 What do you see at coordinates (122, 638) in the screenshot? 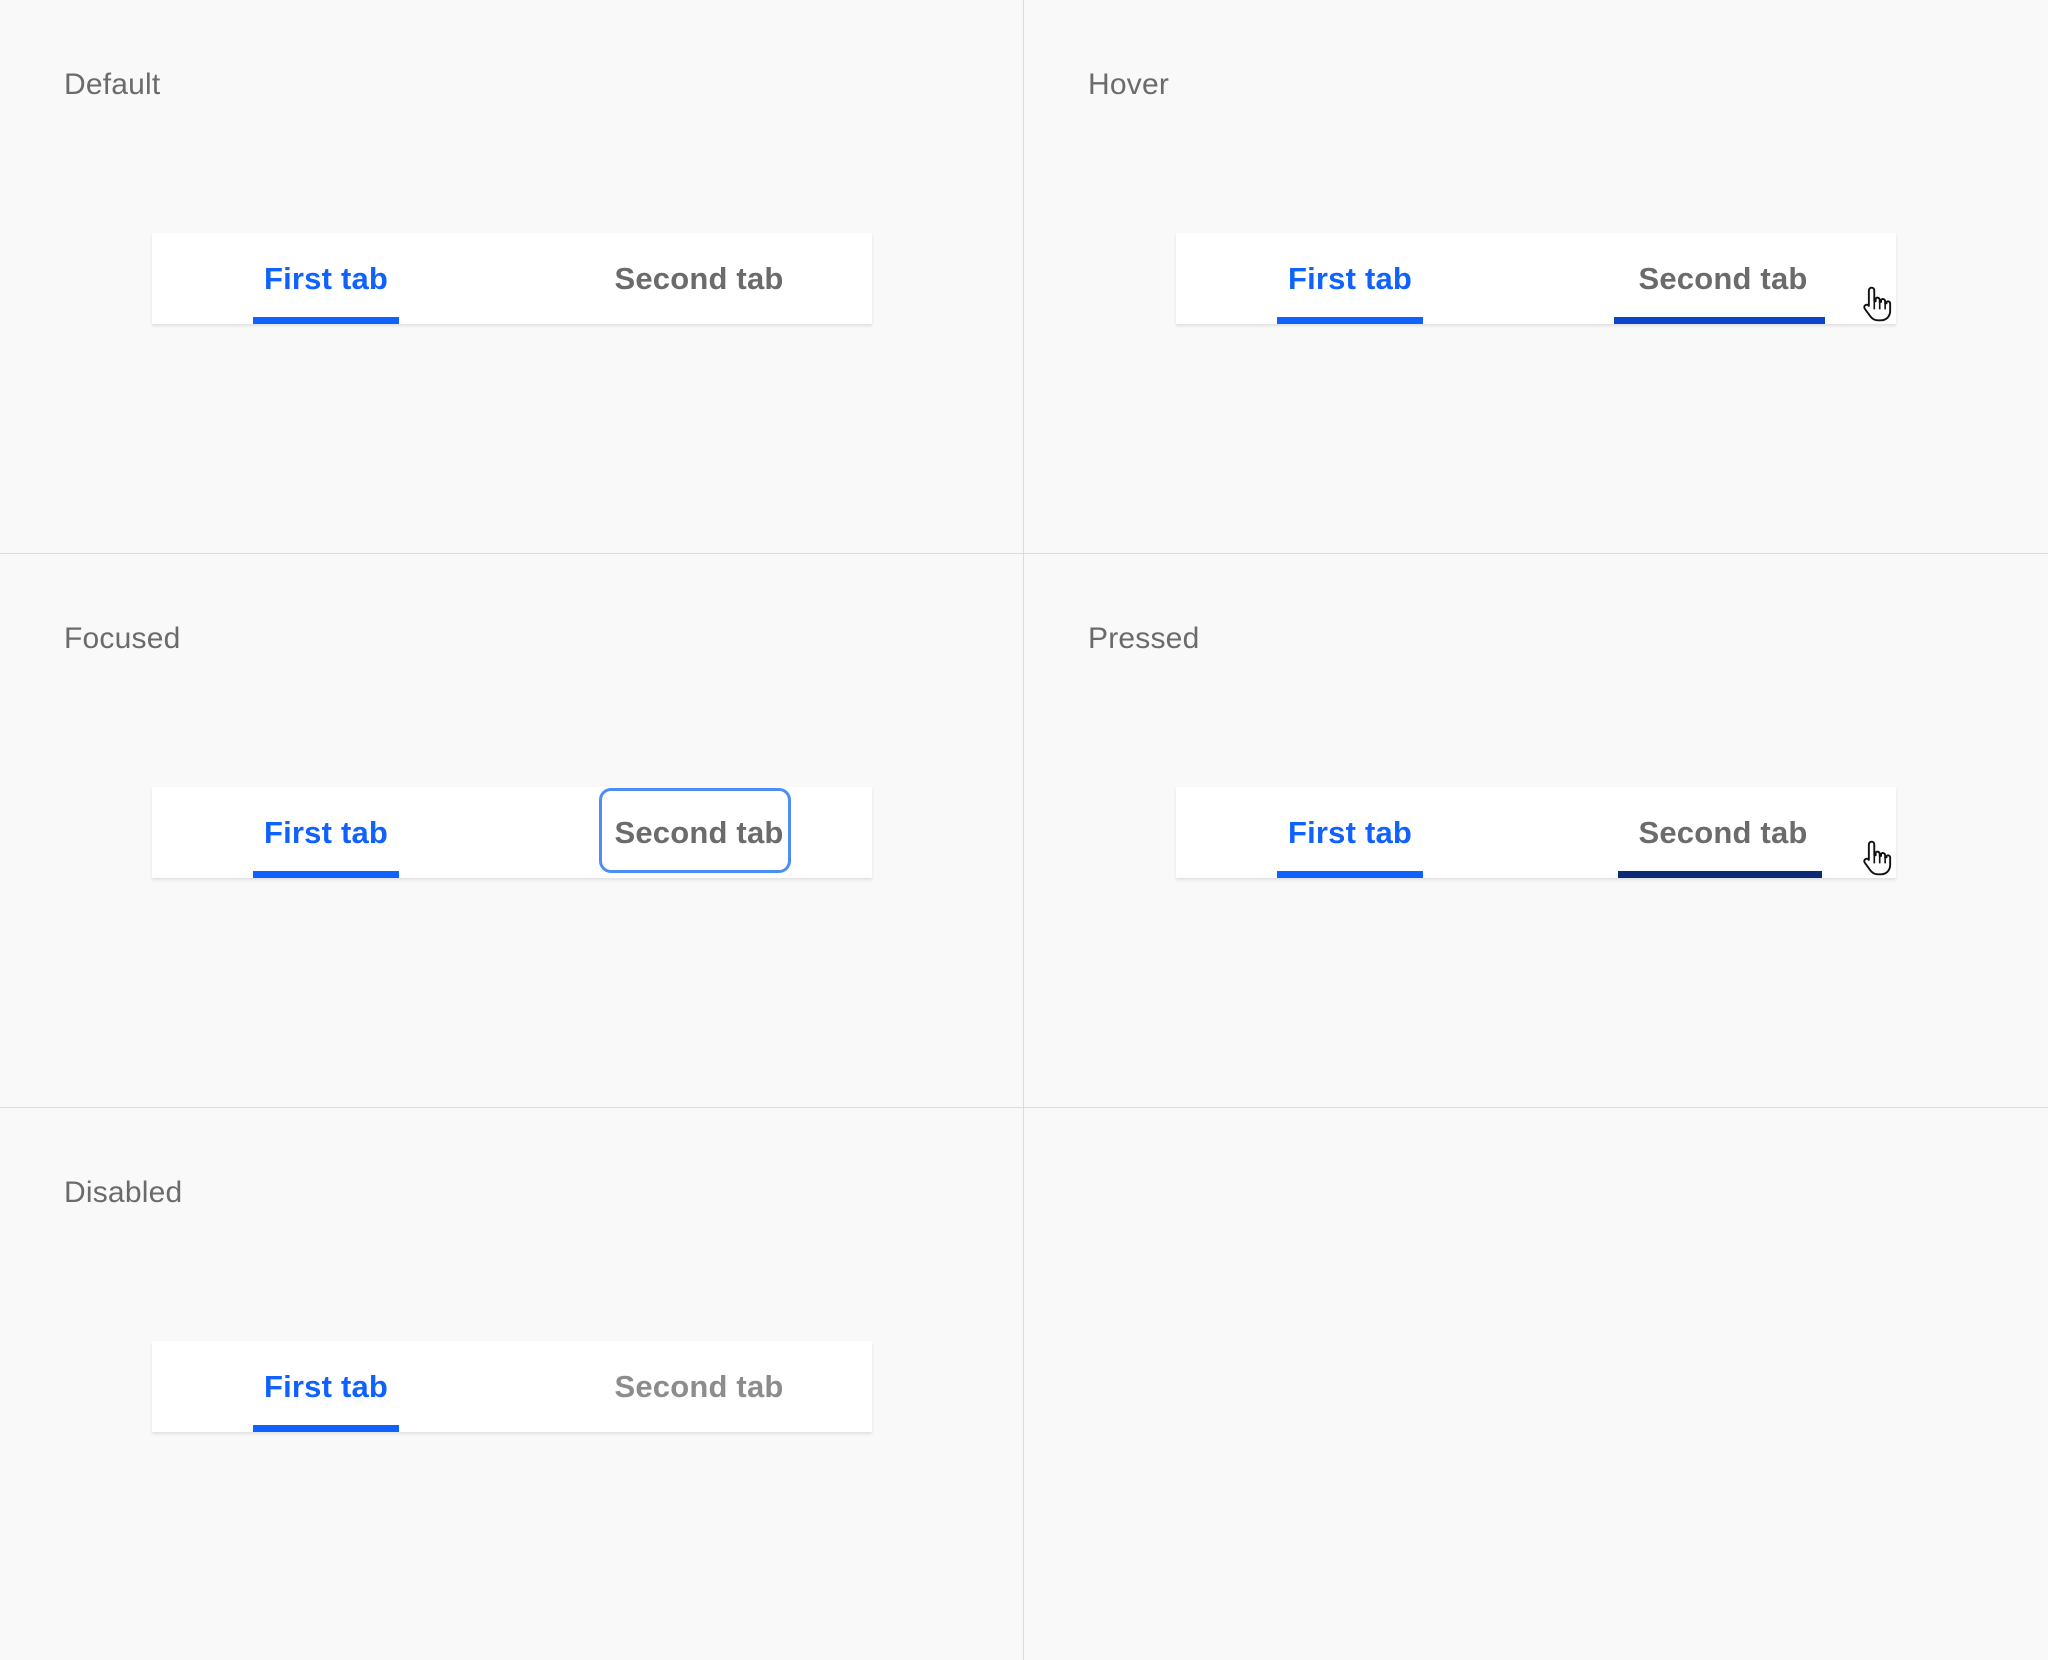
I see `state-label: Focused` at bounding box center [122, 638].